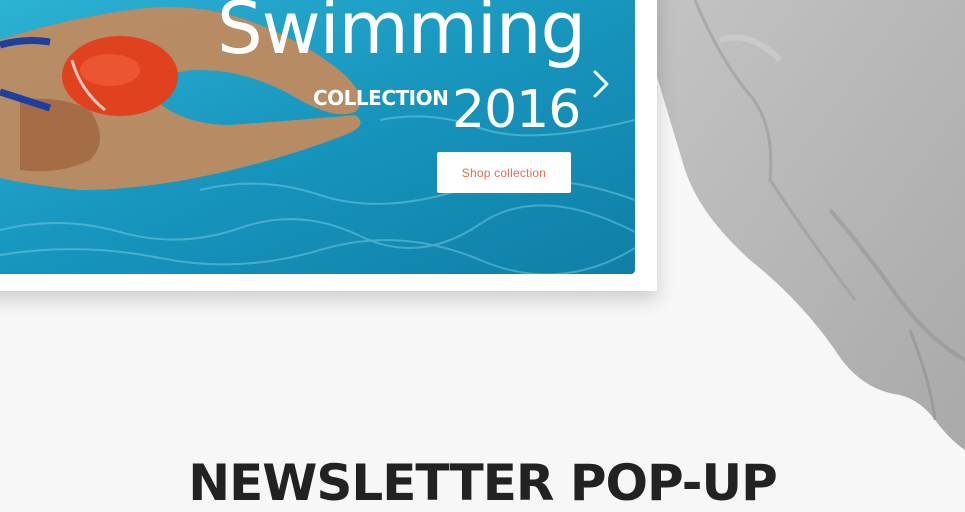 This screenshot has height=512, width=965. Describe the element at coordinates (483, 483) in the screenshot. I see `section-headline: NEWSLETTER POP-UP` at that location.